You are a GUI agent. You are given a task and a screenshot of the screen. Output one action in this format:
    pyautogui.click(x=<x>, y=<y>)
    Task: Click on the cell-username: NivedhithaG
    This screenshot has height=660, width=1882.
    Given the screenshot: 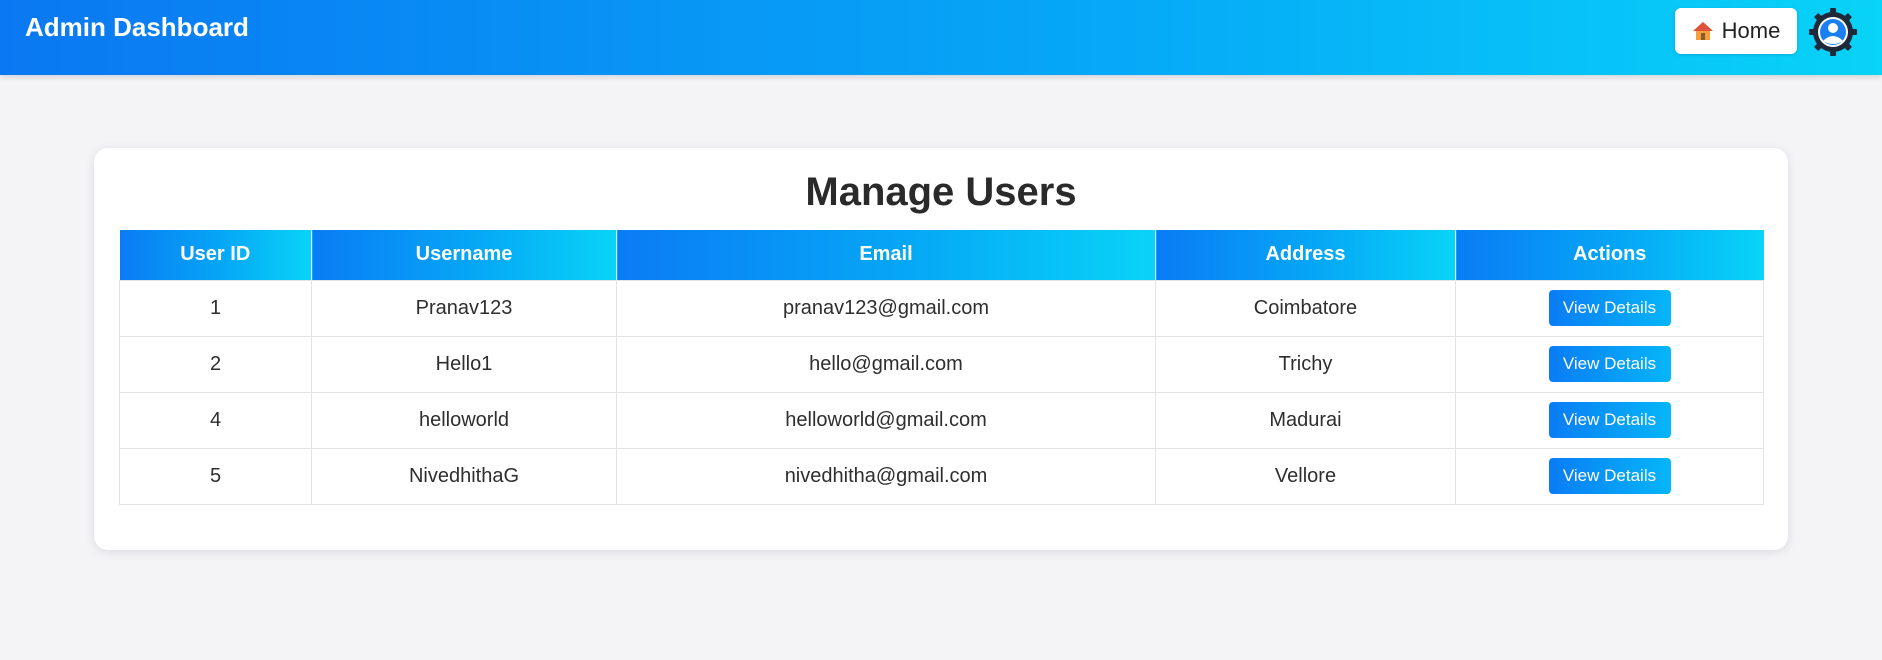 What is the action you would take?
    pyautogui.click(x=464, y=476)
    